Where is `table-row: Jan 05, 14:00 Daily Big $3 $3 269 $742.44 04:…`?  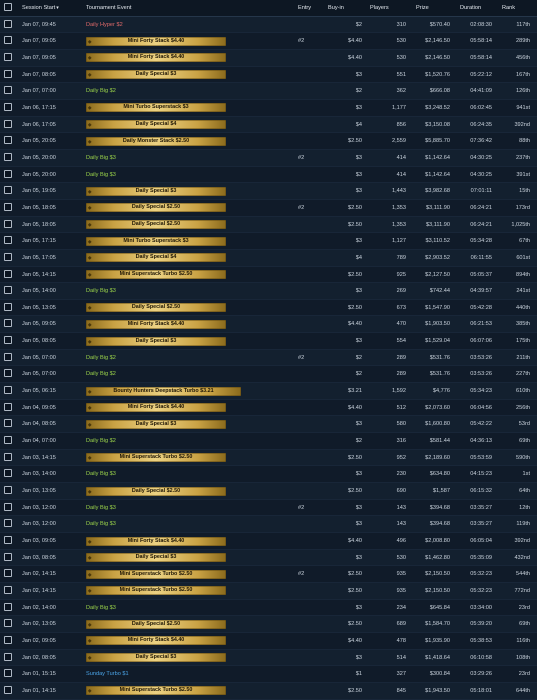
table-row: Jan 05, 14:00 Daily Big $3 $3 269 $742.44 04:… is located at coordinates (268, 291).